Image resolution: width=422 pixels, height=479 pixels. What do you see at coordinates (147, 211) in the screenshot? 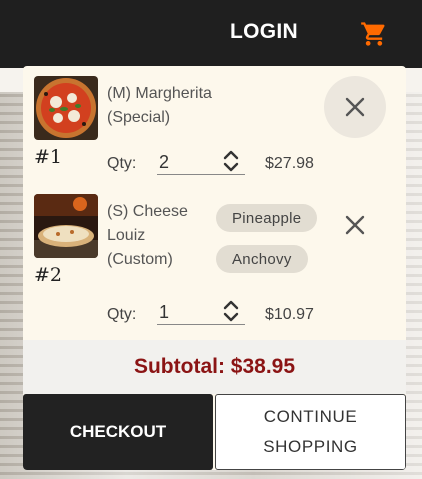
I see `item-name-line: (S) Cheese` at bounding box center [147, 211].